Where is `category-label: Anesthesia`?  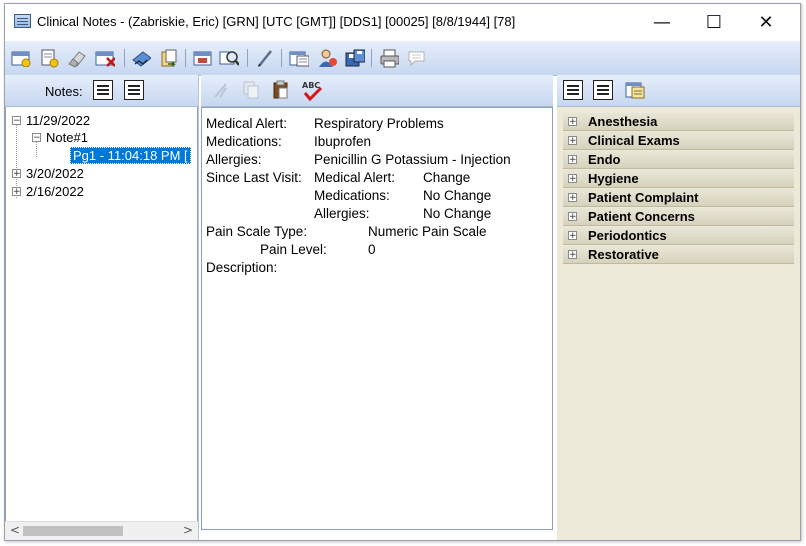
category-label: Anesthesia is located at coordinates (623, 121).